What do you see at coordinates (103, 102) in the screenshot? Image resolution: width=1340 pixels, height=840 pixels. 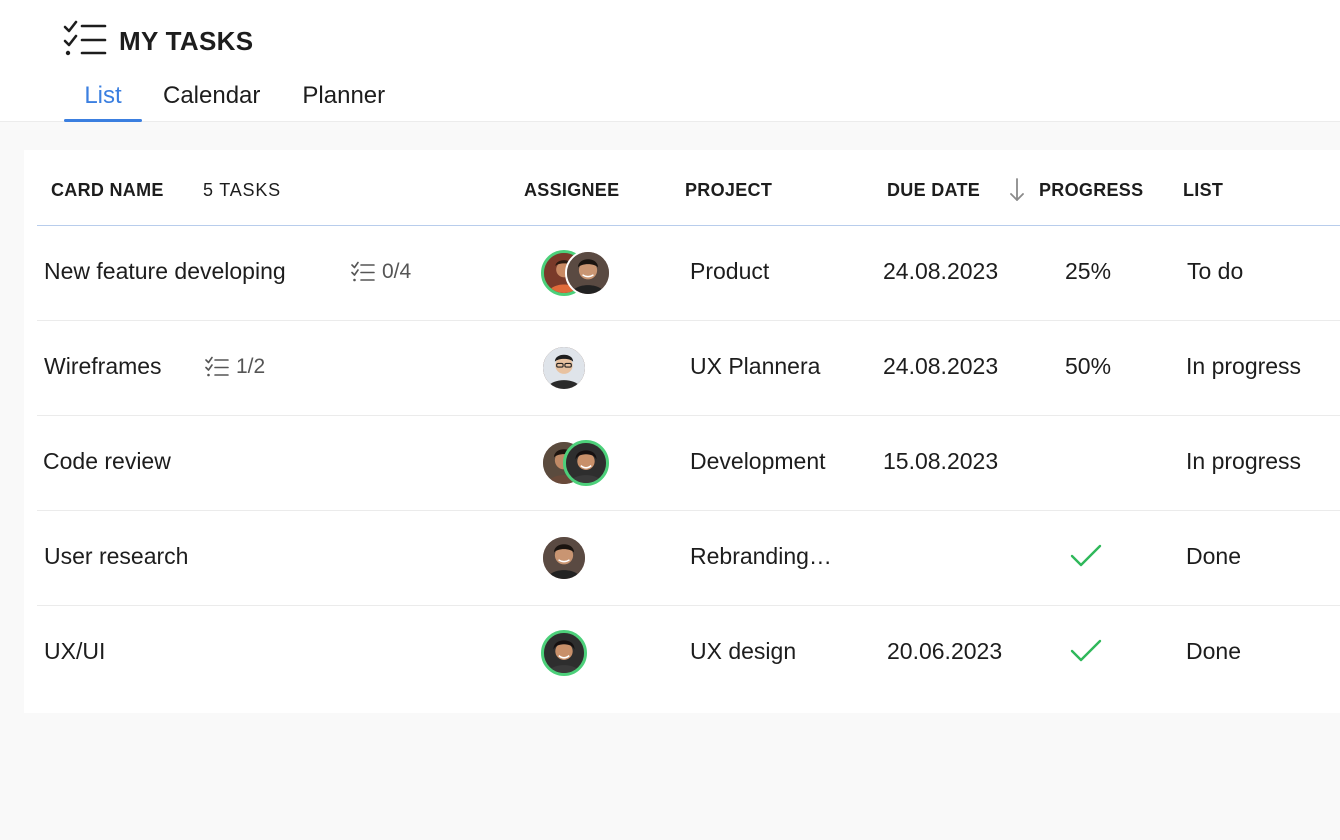 I see `tab-list: List` at bounding box center [103, 102].